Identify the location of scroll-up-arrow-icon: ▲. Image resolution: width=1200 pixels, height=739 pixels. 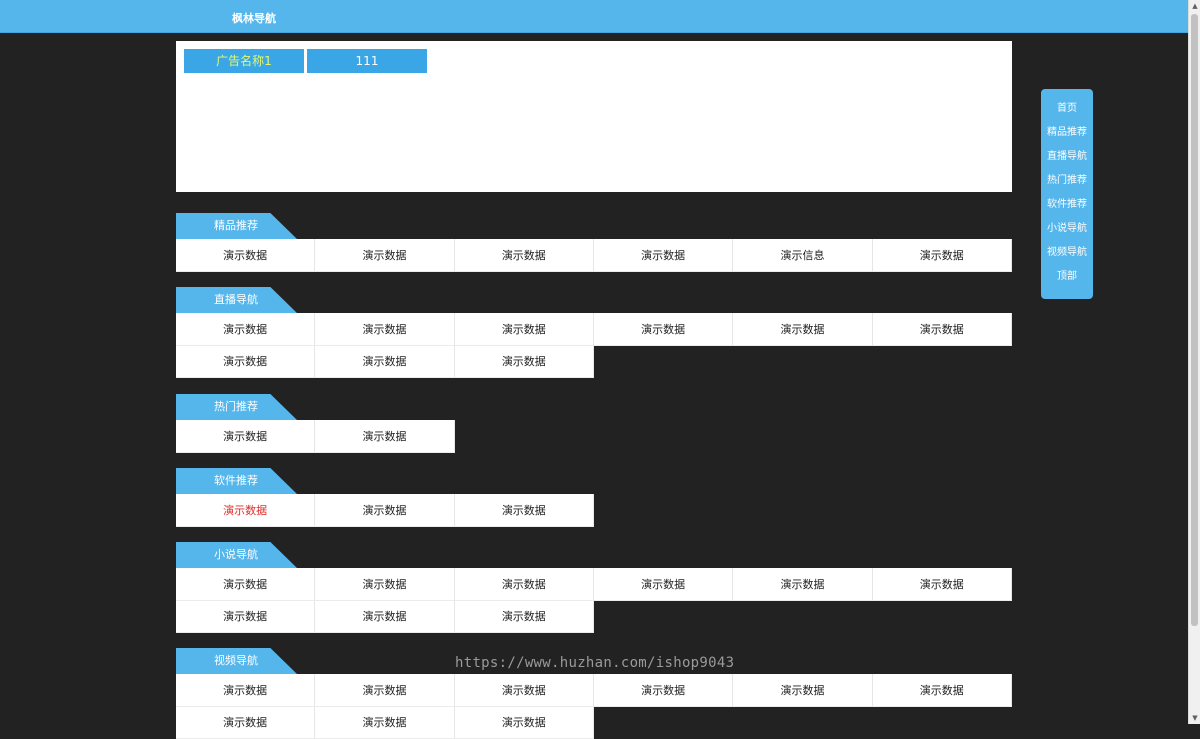
(1194, 6).